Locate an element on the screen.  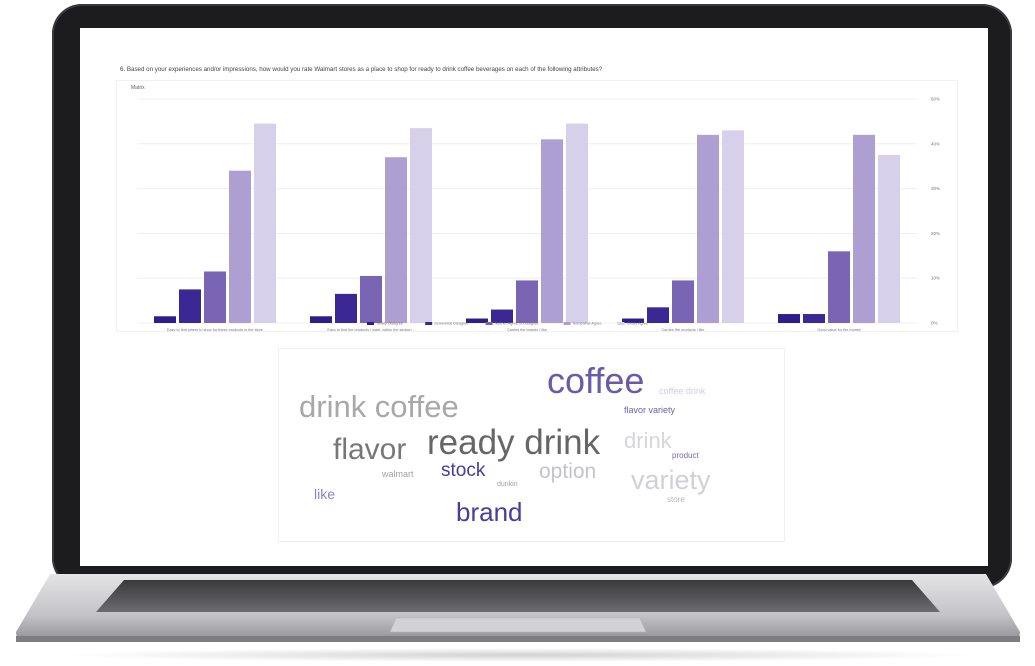
y-tick-label: 40% is located at coordinates (935, 143).